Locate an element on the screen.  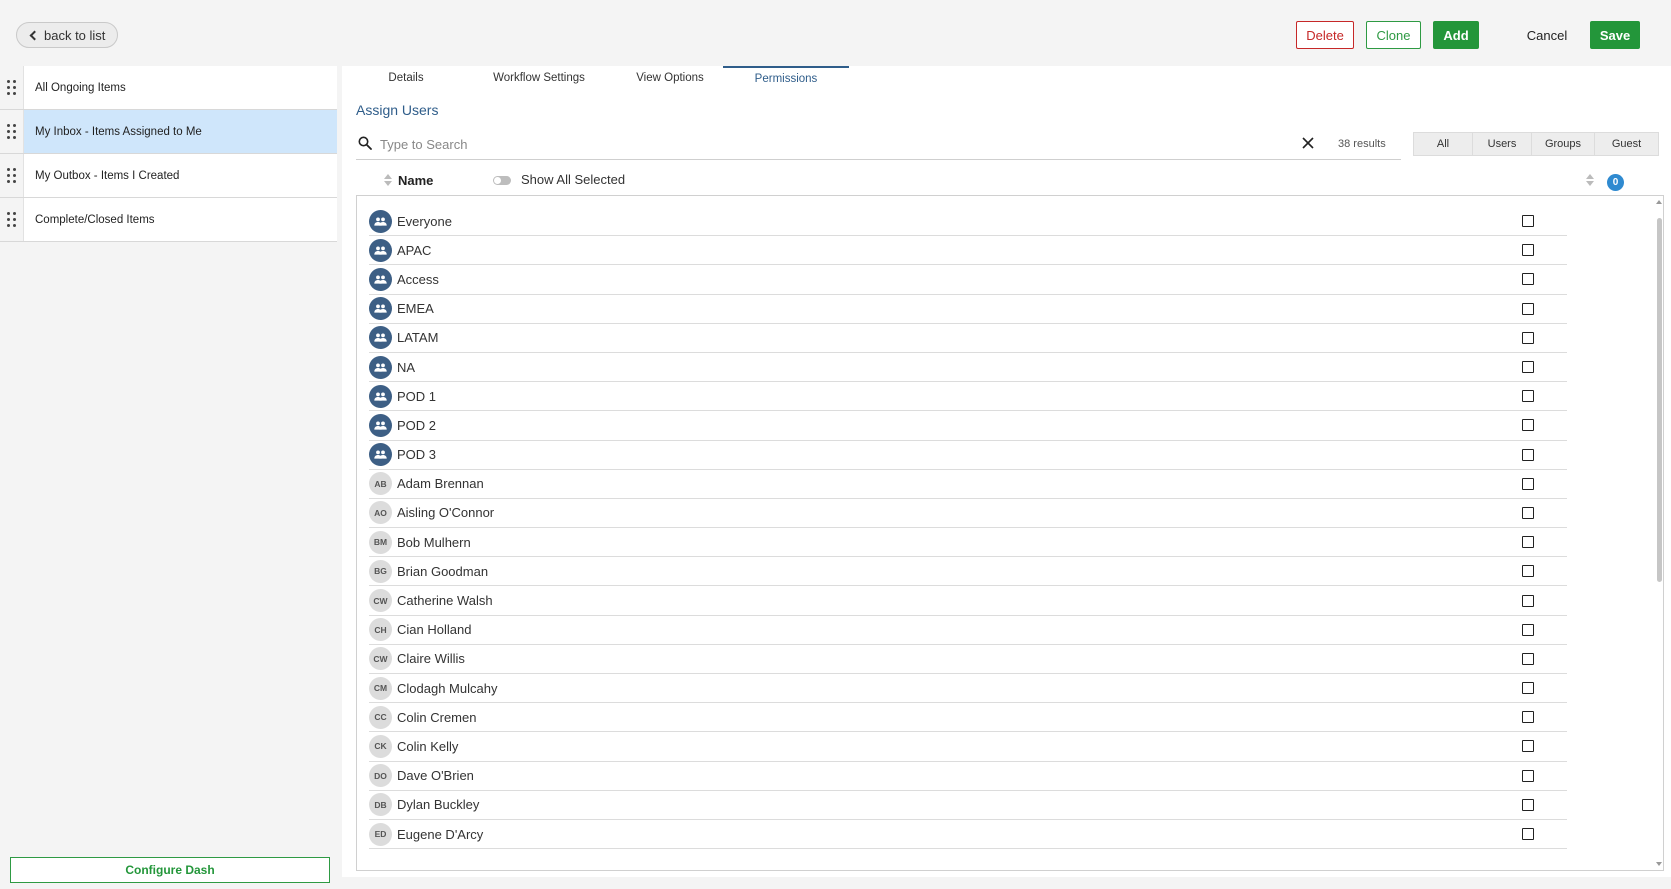
sidebar-item-my-inbox: My Inbox - Items Assigned to Me is located at coordinates (168, 132).